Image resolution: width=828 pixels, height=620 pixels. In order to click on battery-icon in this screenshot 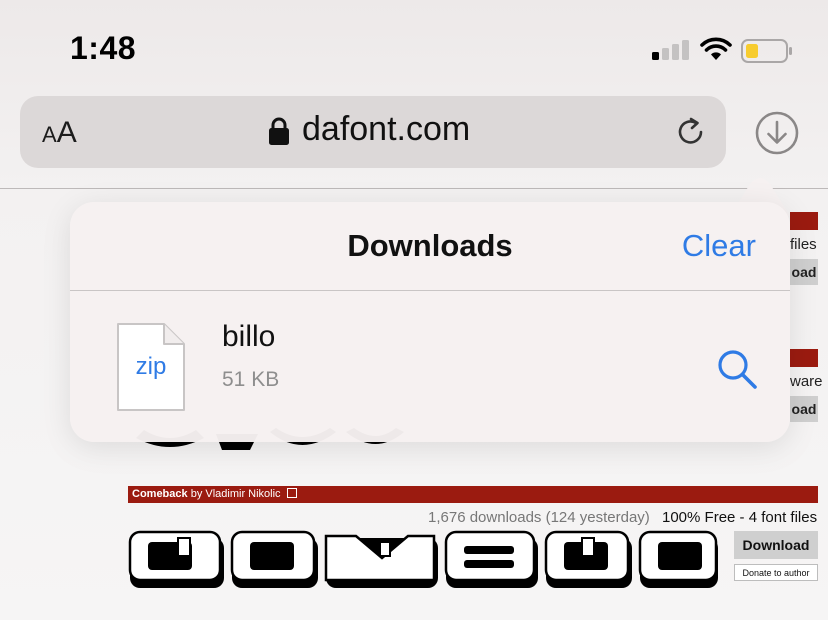, I will do `click(766, 51)`.